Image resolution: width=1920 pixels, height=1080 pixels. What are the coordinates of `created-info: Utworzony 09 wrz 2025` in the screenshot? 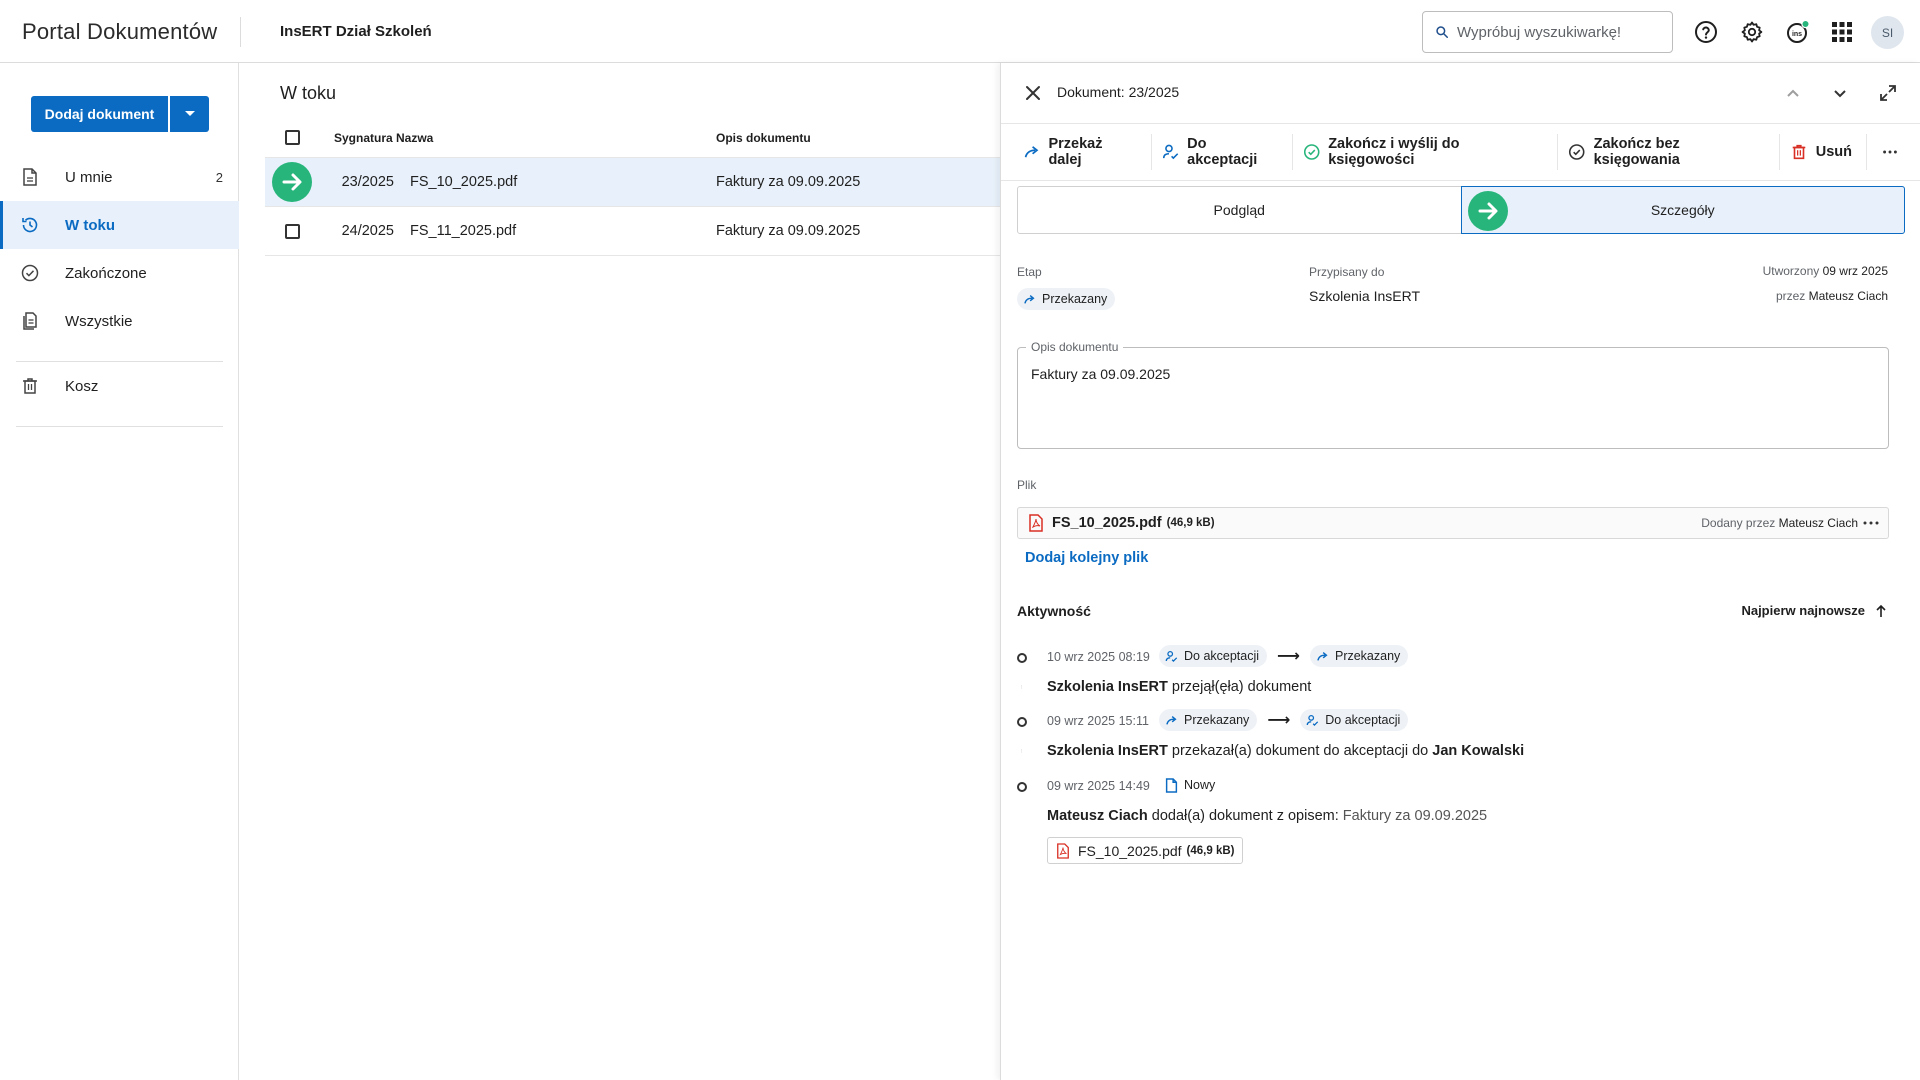 It's located at (1825, 271).